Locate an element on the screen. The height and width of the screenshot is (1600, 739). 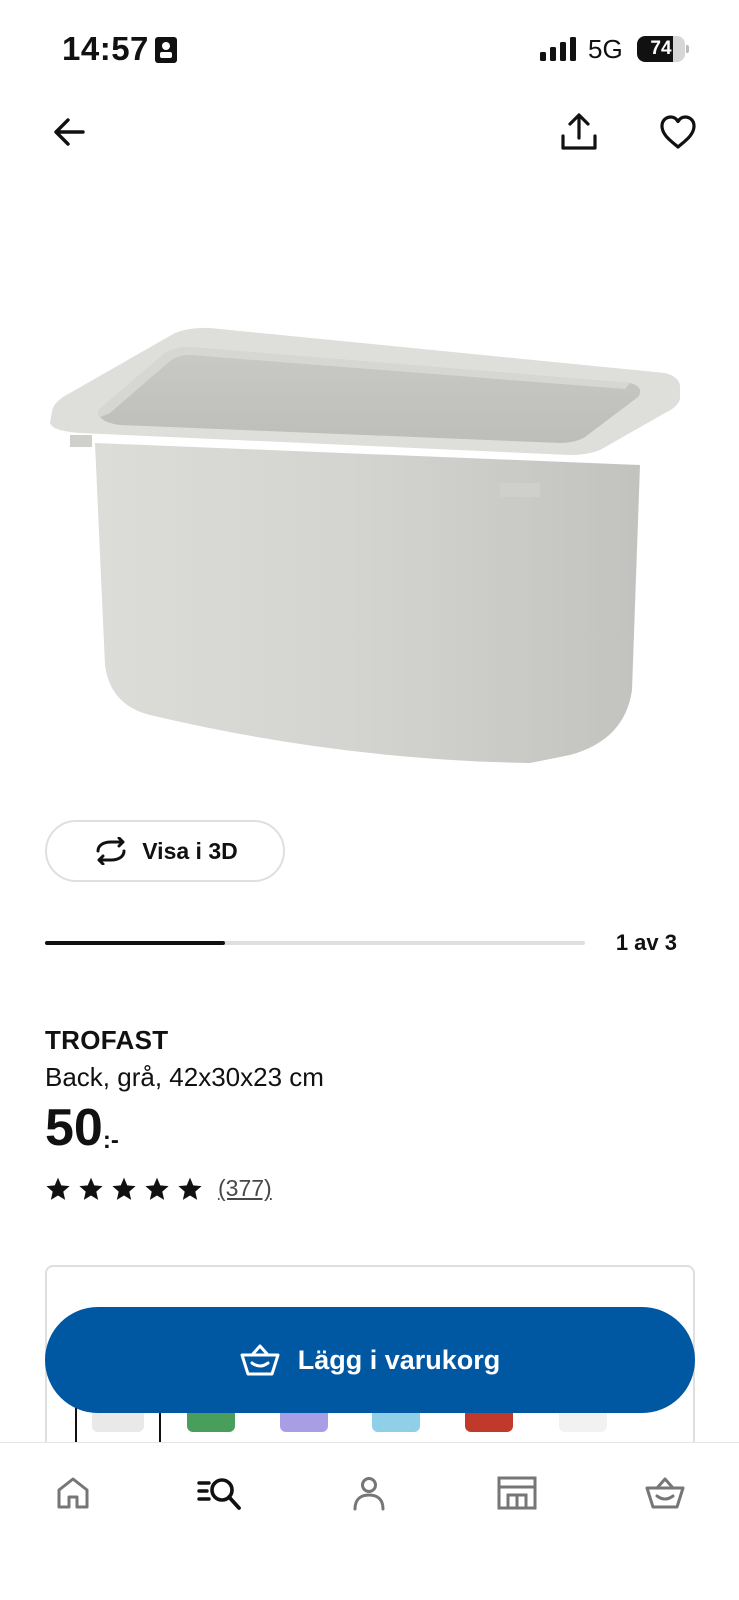
tab-search is located at coordinates (220, 1493).